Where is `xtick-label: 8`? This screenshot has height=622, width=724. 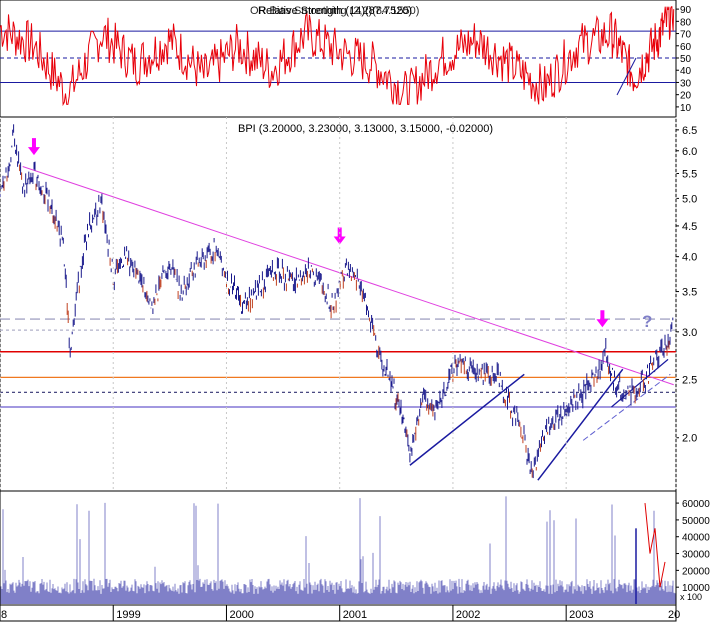
xtick-label: 8 is located at coordinates (4, 615).